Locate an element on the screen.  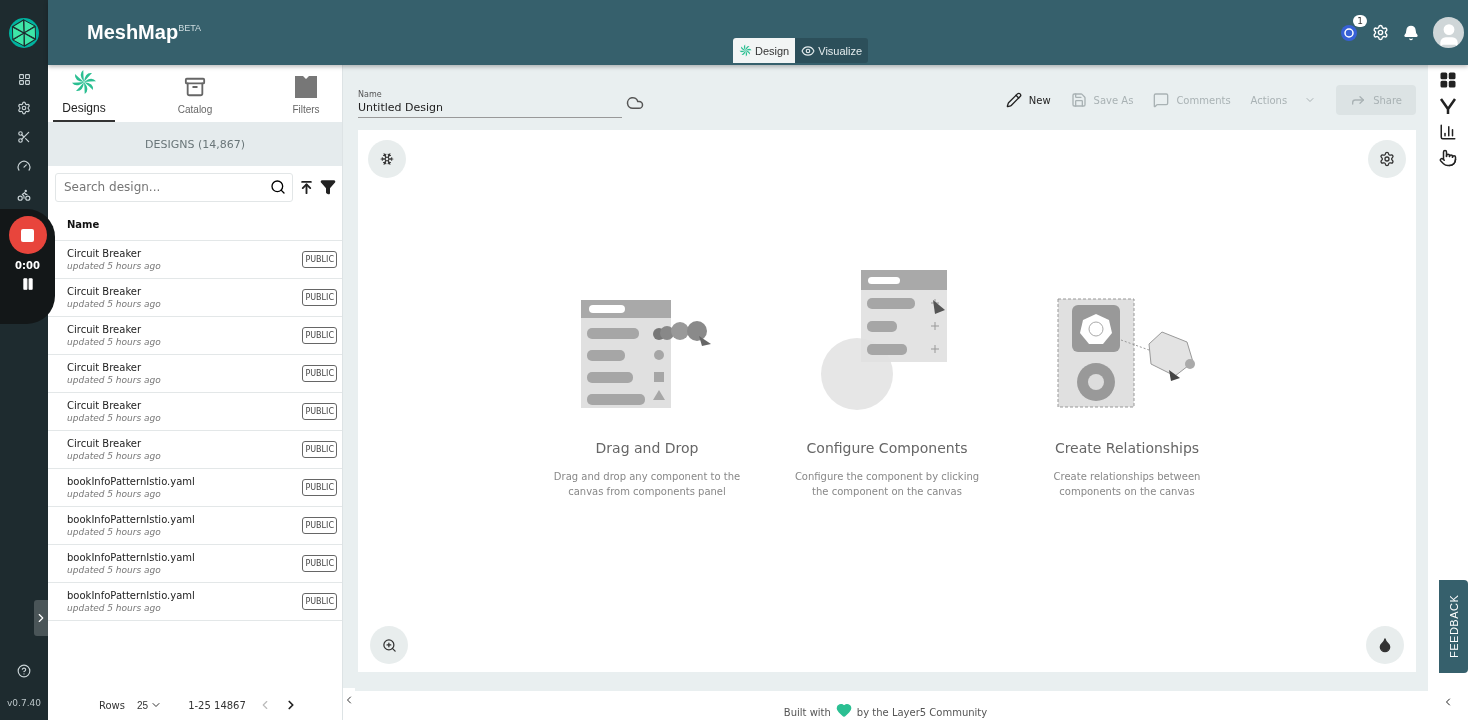
rows-select: 25 is located at coordinates (150, 705).